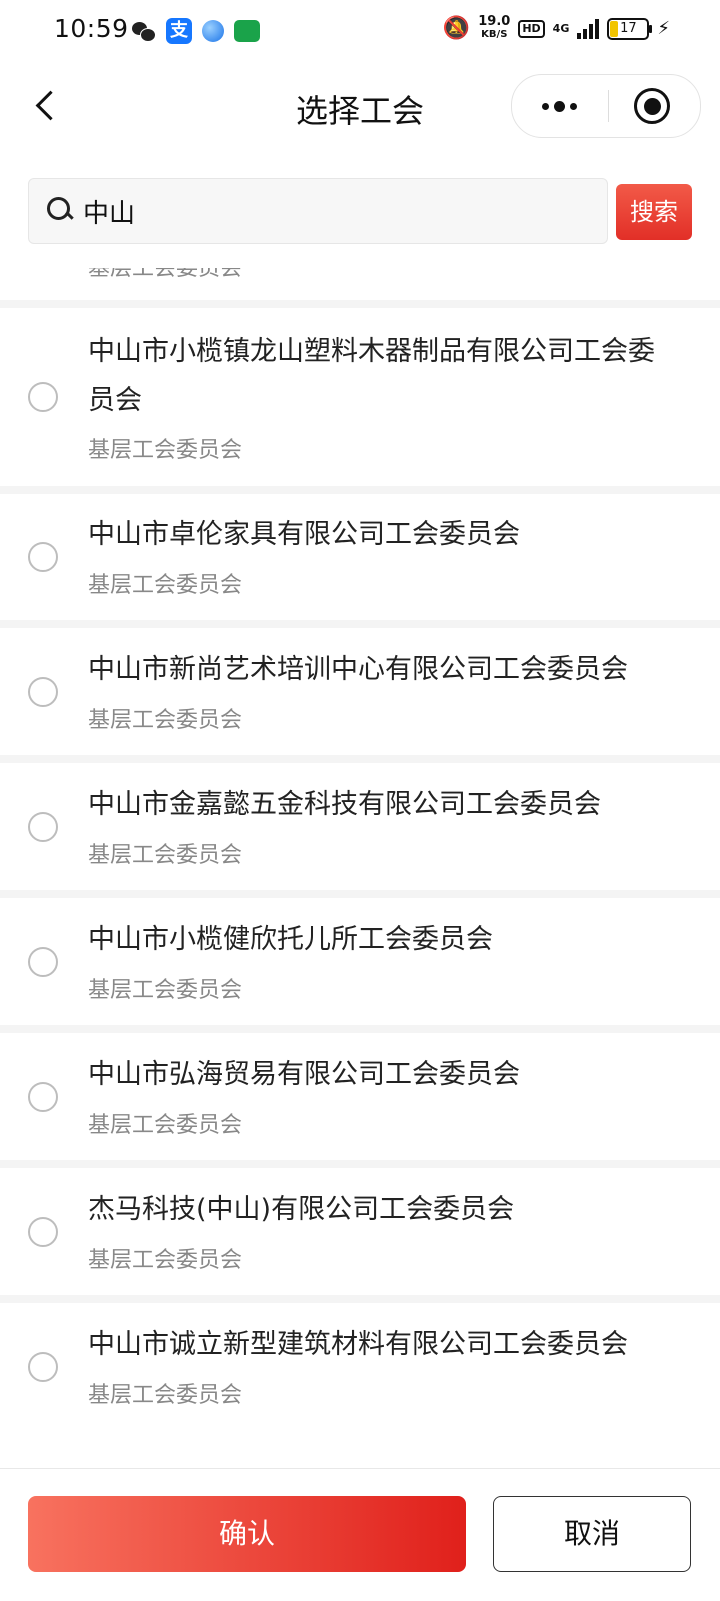 The image size is (720, 1601). I want to click on item-name: 中山市弘海贸易有限公司工会委员会, so click(304, 1074).